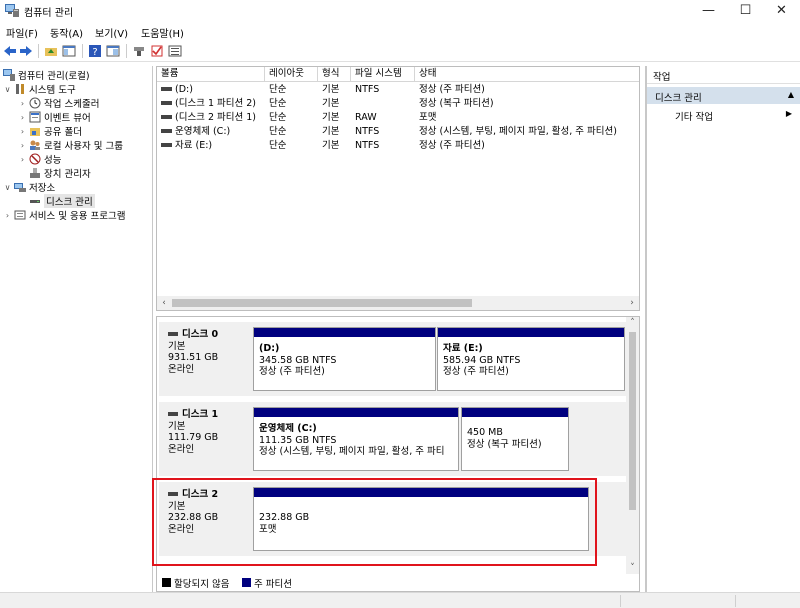  What do you see at coordinates (49, 13) in the screenshot?
I see `window-title: 컴퓨터 관리` at bounding box center [49, 13].